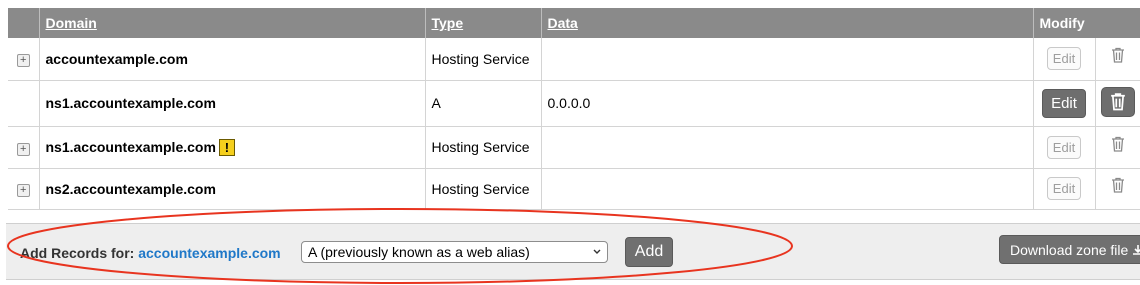 Image resolution: width=1140 pixels, height=285 pixels. Describe the element at coordinates (787, 23) in the screenshot. I see `column-header-data: Data` at that location.